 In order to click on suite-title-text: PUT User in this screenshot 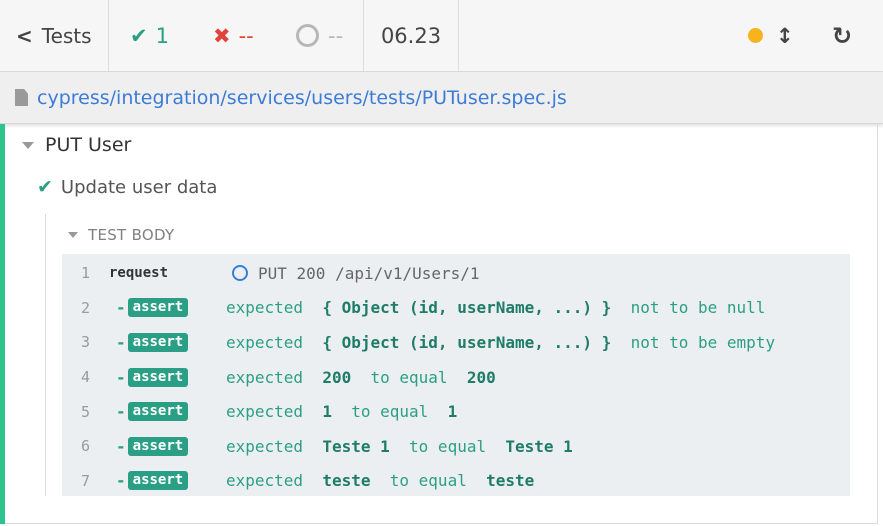, I will do `click(88, 145)`.